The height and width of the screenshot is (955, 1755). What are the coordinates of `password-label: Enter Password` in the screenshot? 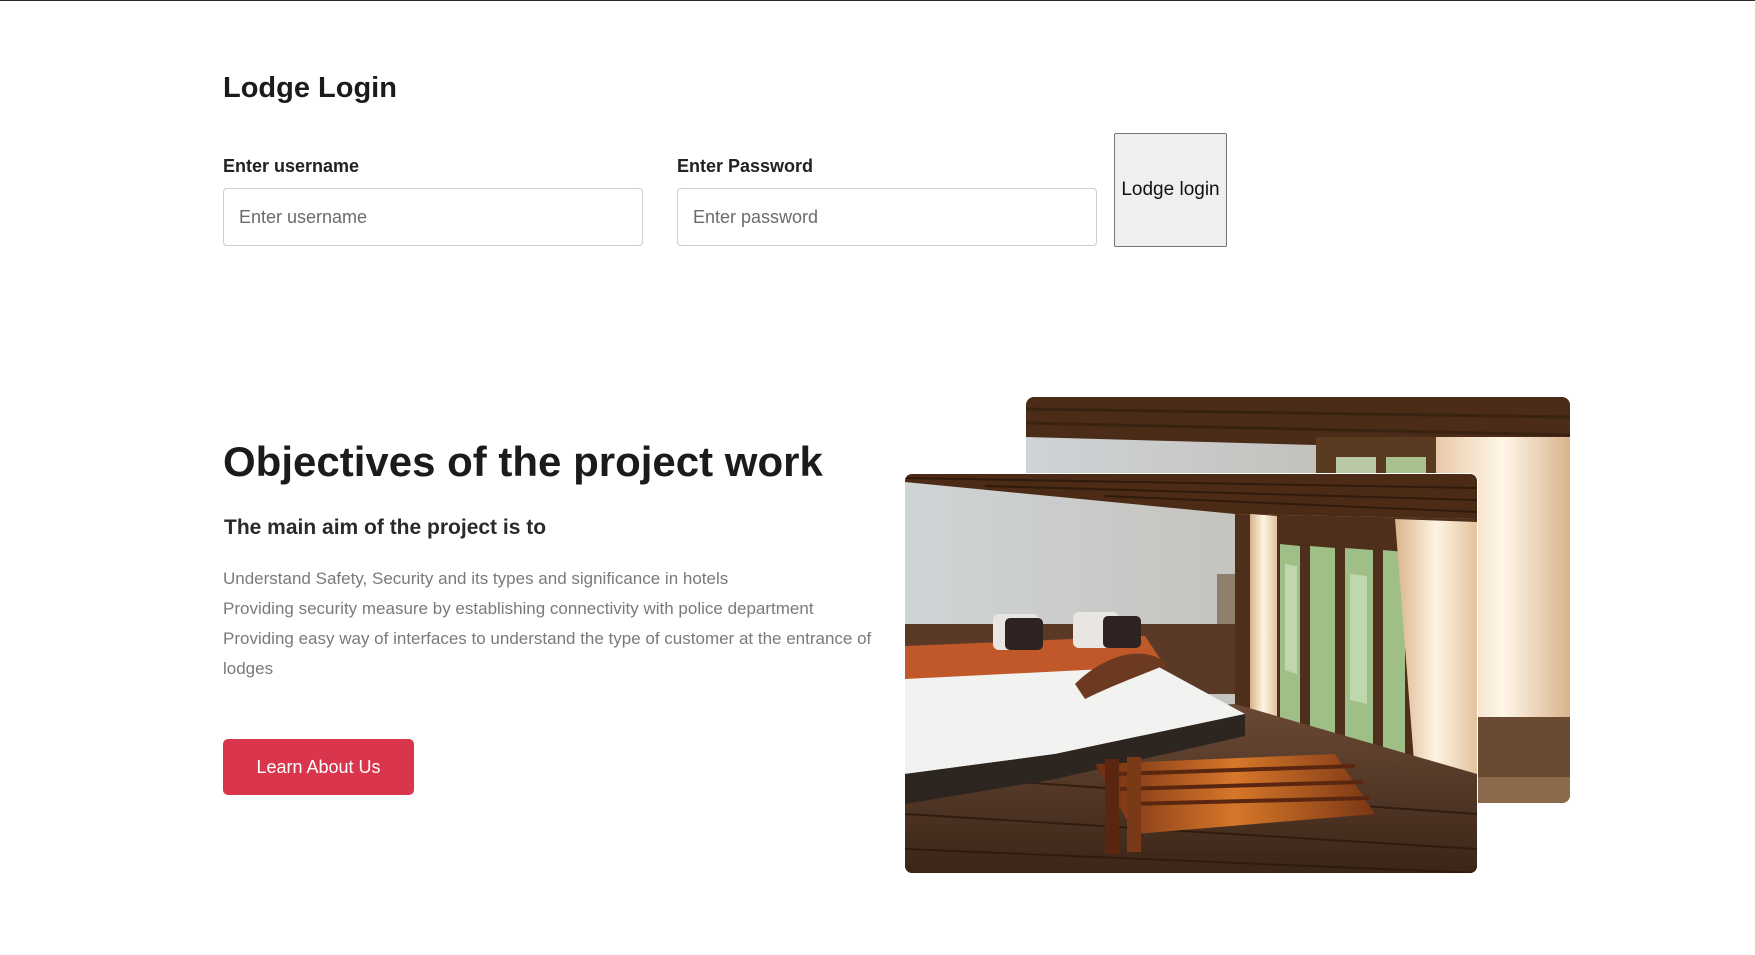 It's located at (745, 166).